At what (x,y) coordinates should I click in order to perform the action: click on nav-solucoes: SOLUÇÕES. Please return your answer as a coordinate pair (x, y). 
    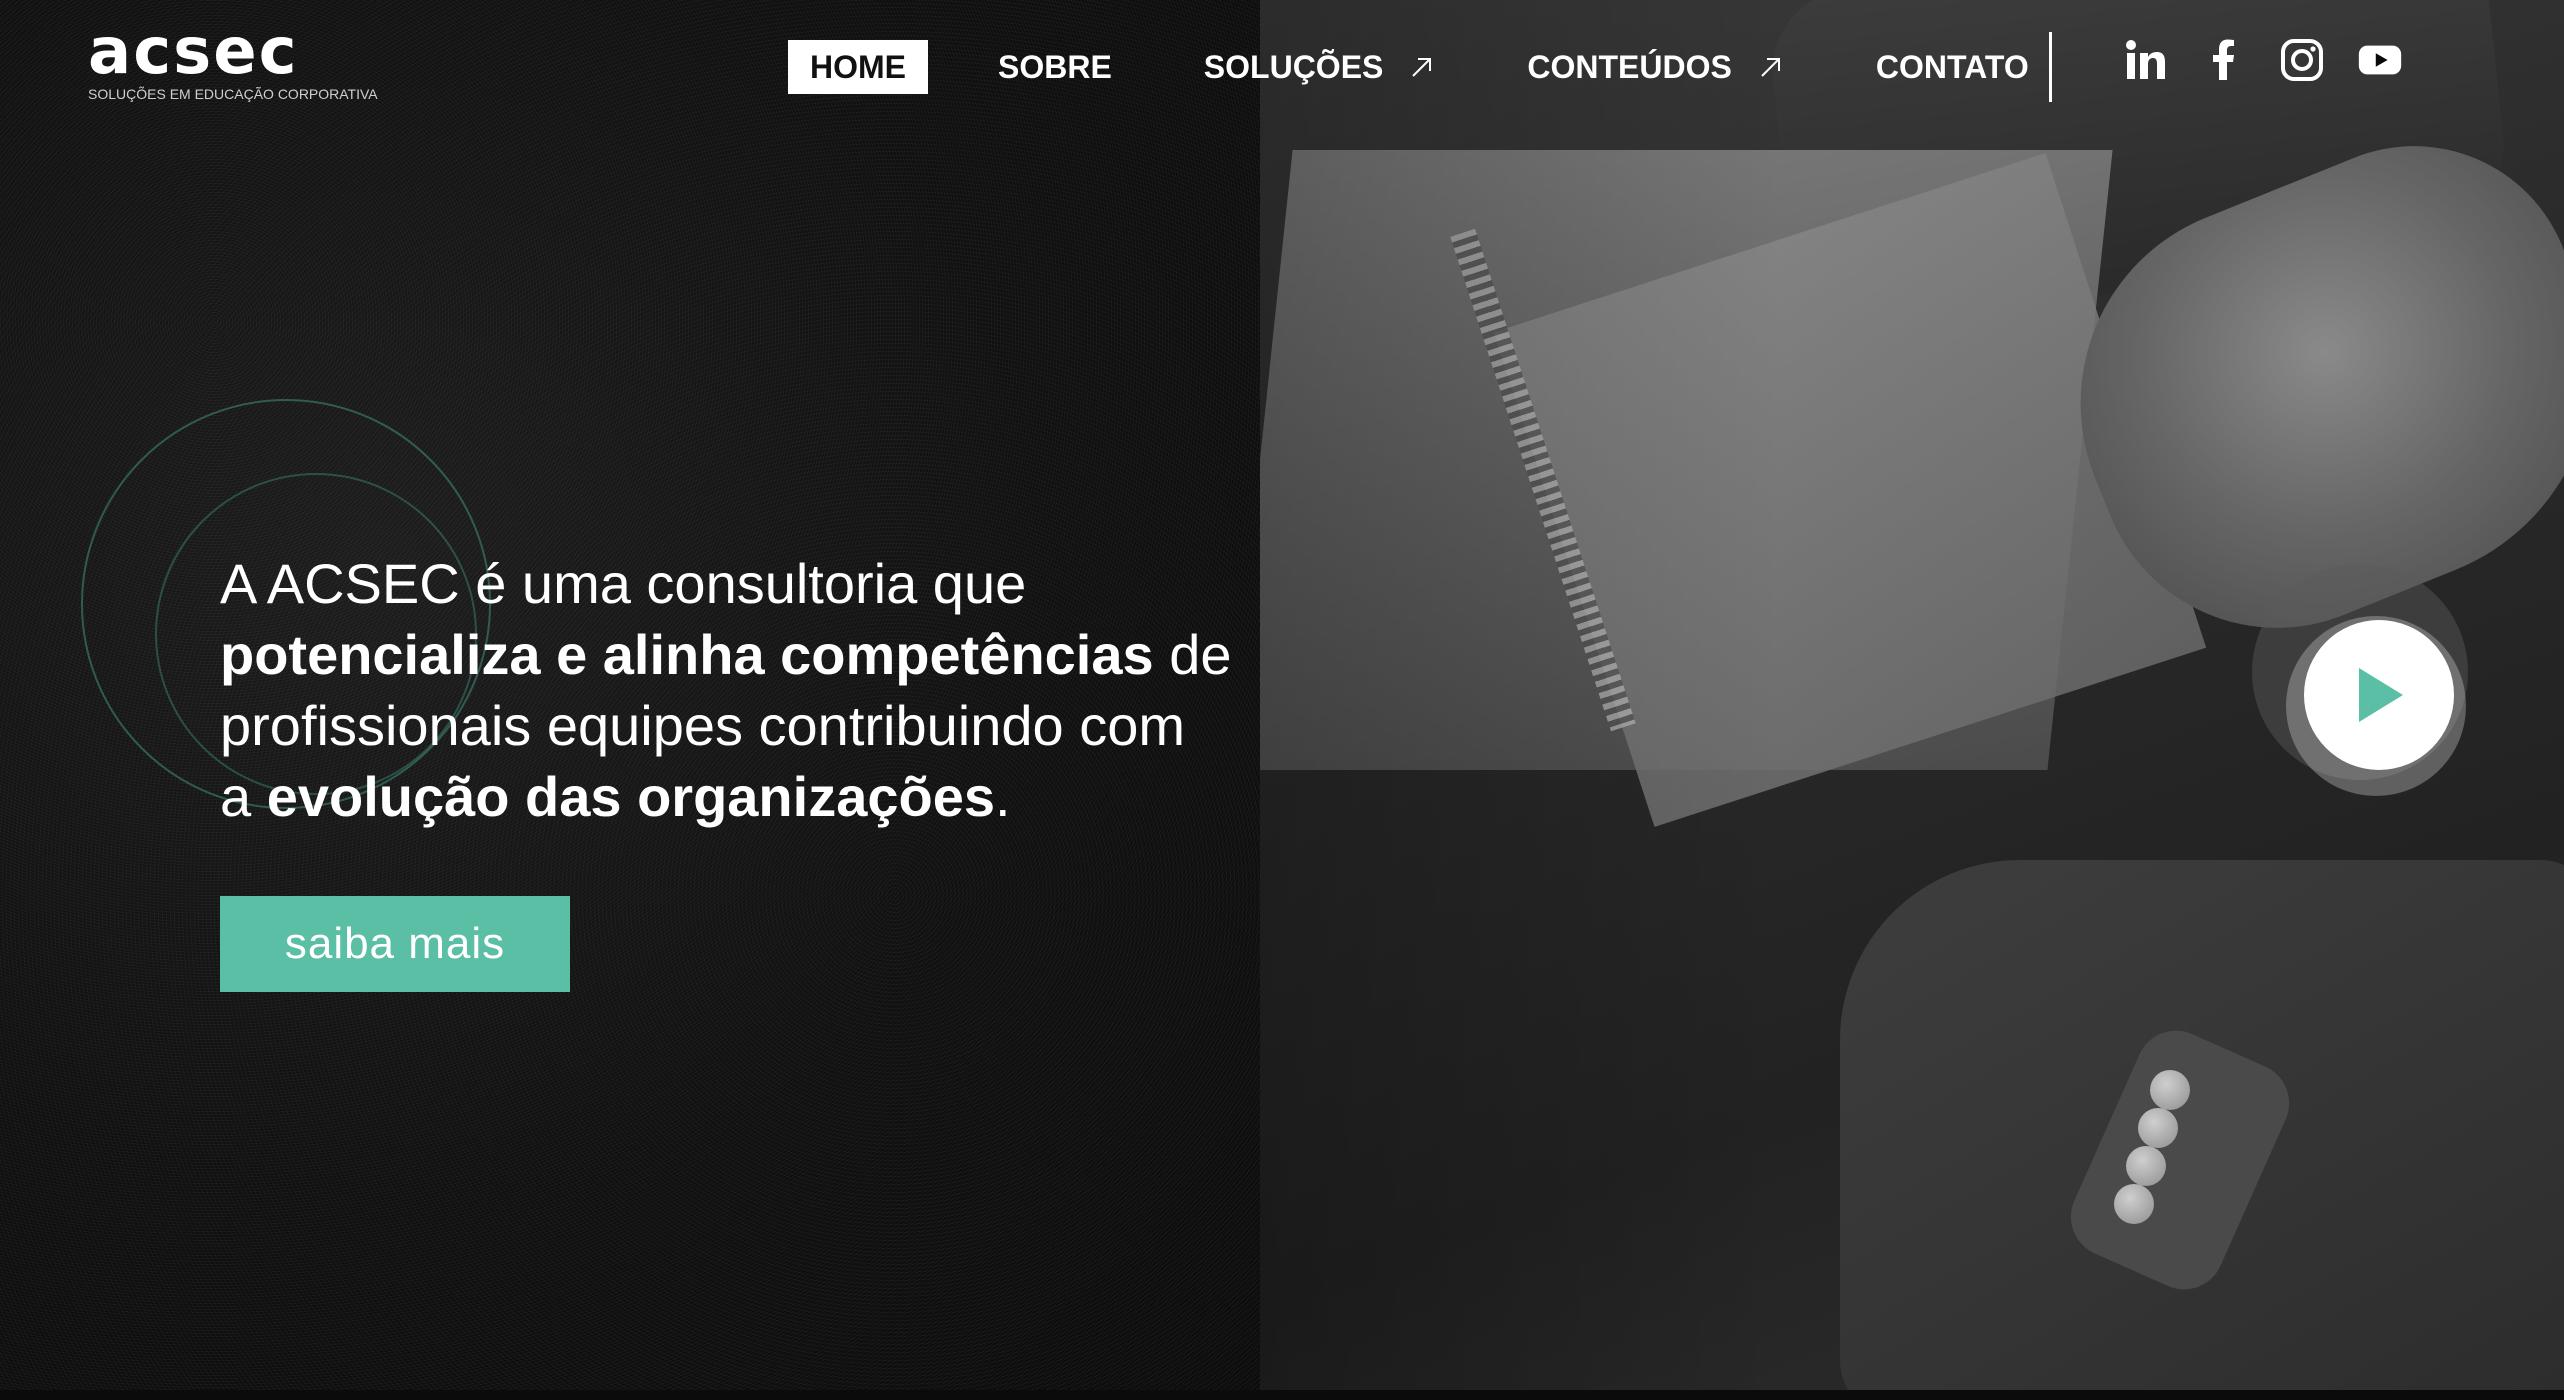
    Looking at the image, I should click on (1320, 67).